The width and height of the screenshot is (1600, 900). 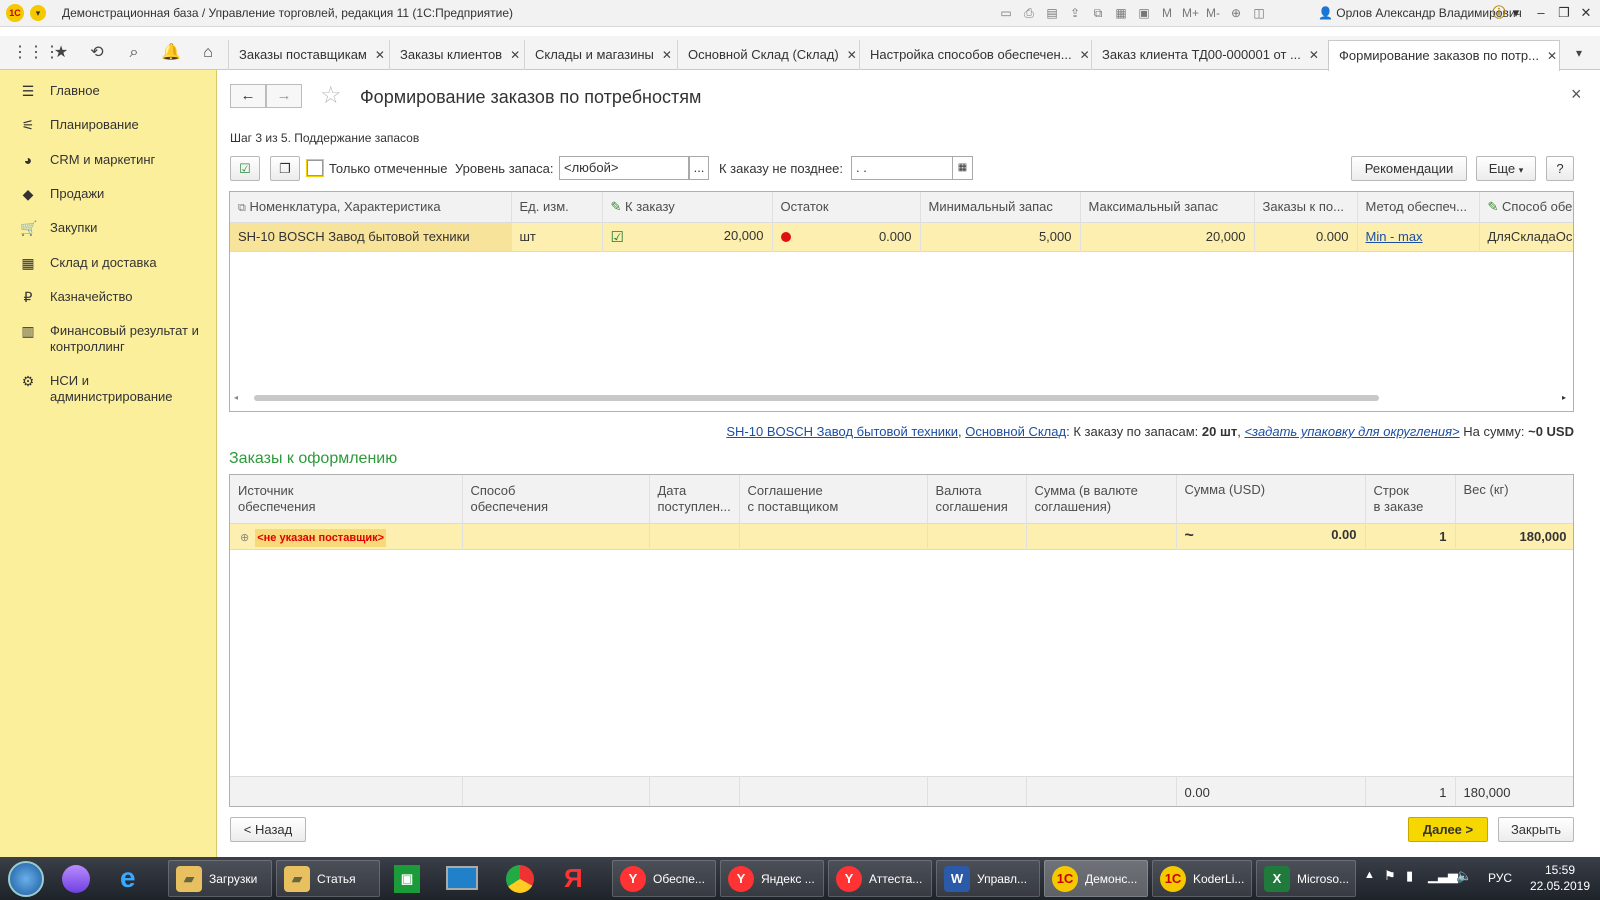 What do you see at coordinates (977, 536) in the screenshot?
I see `cell-currency` at bounding box center [977, 536].